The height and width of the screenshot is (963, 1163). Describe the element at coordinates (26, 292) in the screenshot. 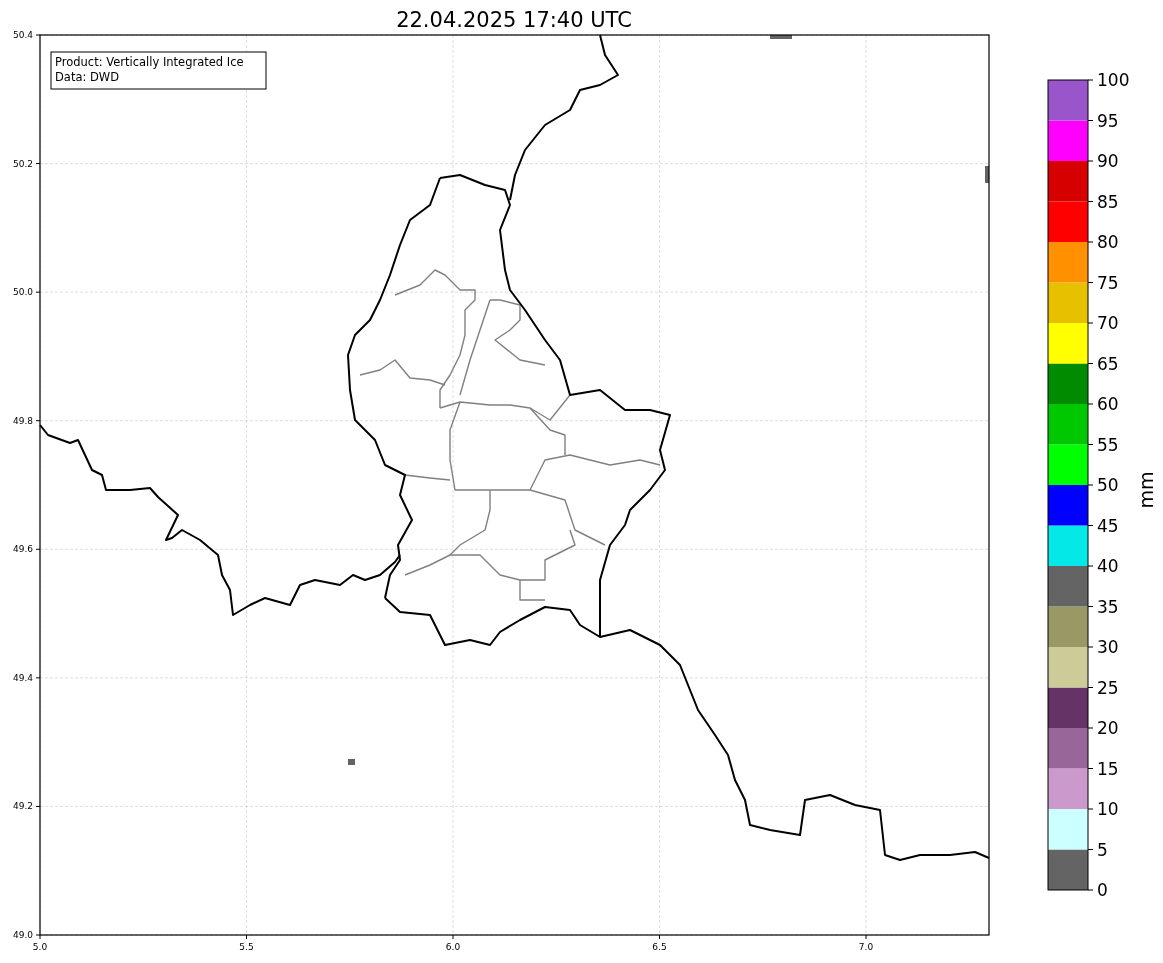

I see `axis-tick: 50.0` at that location.